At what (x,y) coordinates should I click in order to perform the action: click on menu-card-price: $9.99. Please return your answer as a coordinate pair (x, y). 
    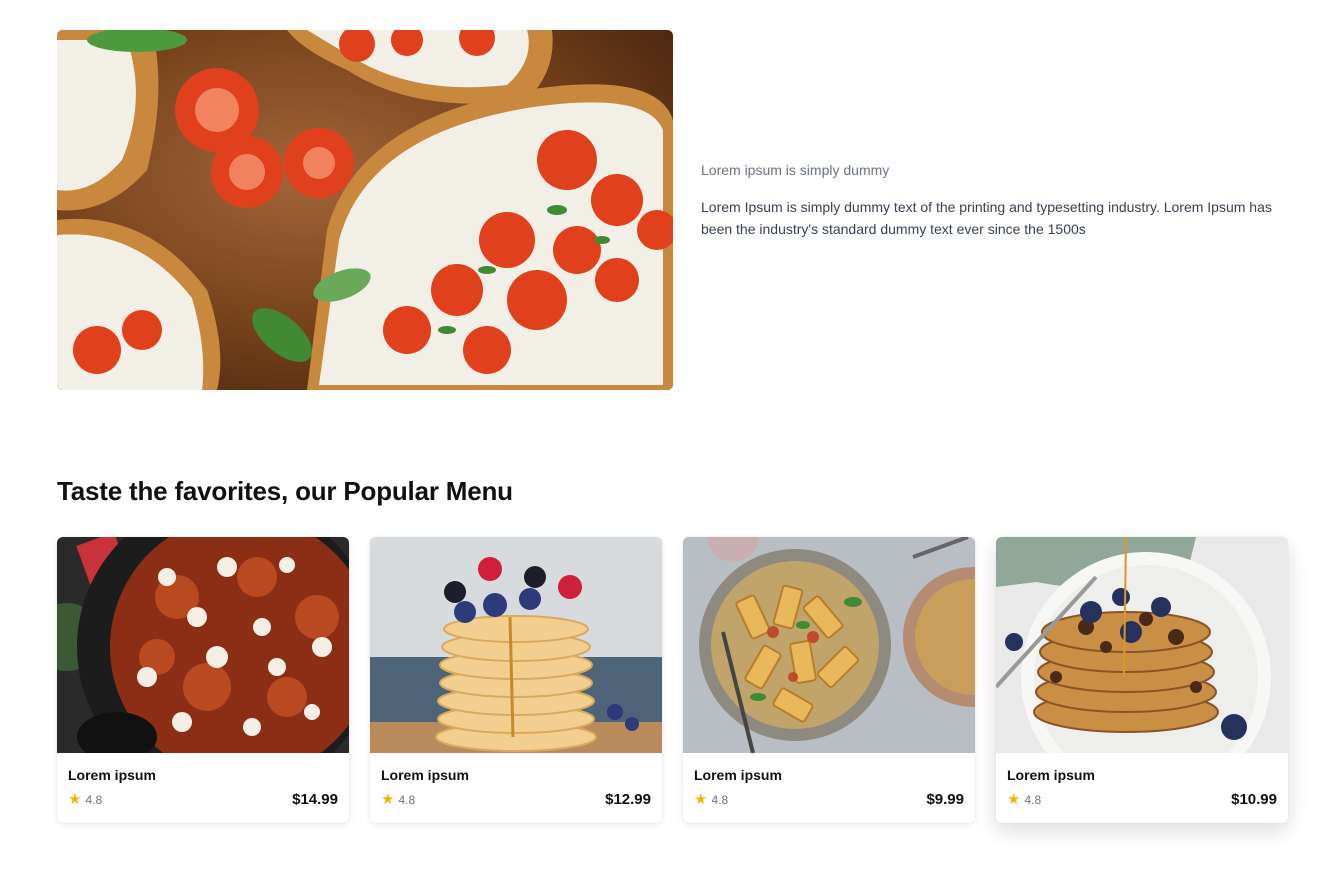
    Looking at the image, I should click on (945, 799).